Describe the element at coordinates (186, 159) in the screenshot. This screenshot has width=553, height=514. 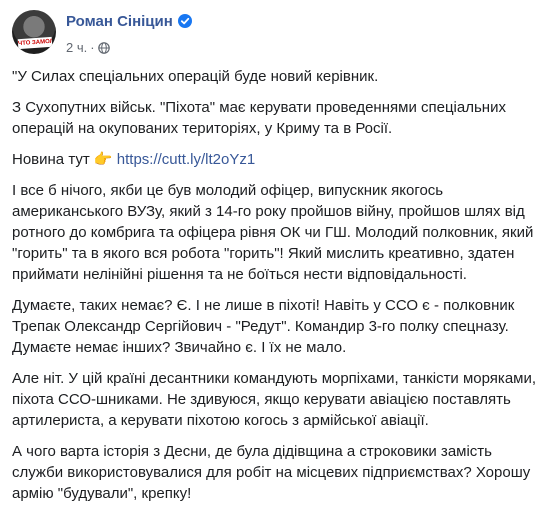
I see `news-link: https://cutt.ly/lt2oYz1` at that location.